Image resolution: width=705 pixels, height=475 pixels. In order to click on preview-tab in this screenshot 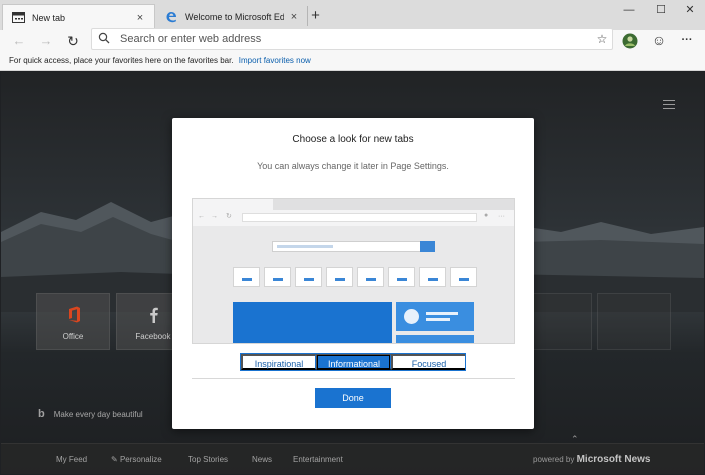, I will do `click(233, 204)`.